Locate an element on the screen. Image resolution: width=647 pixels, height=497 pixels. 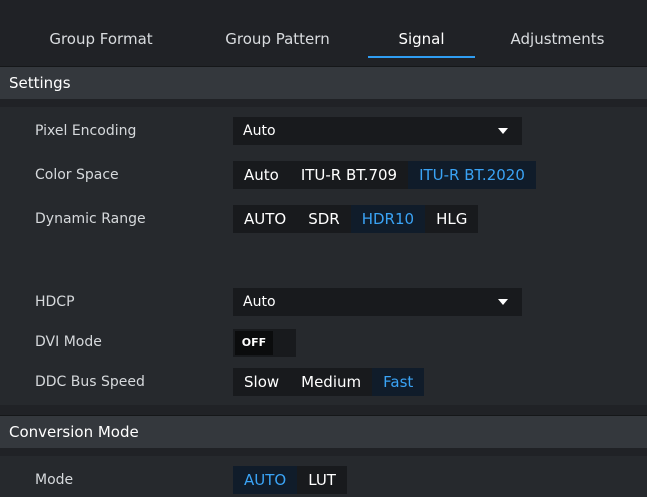
tab-label: Group Pattern is located at coordinates (277, 39).